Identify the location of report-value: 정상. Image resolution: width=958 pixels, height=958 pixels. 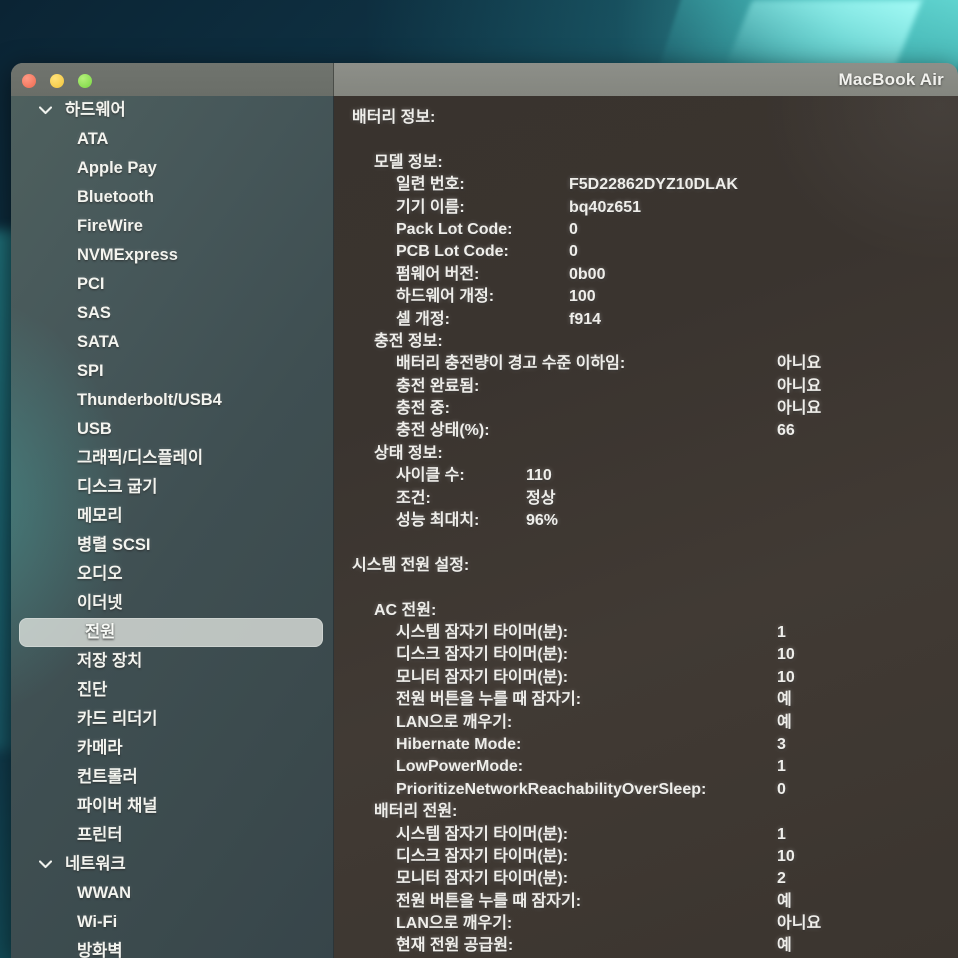
(541, 498).